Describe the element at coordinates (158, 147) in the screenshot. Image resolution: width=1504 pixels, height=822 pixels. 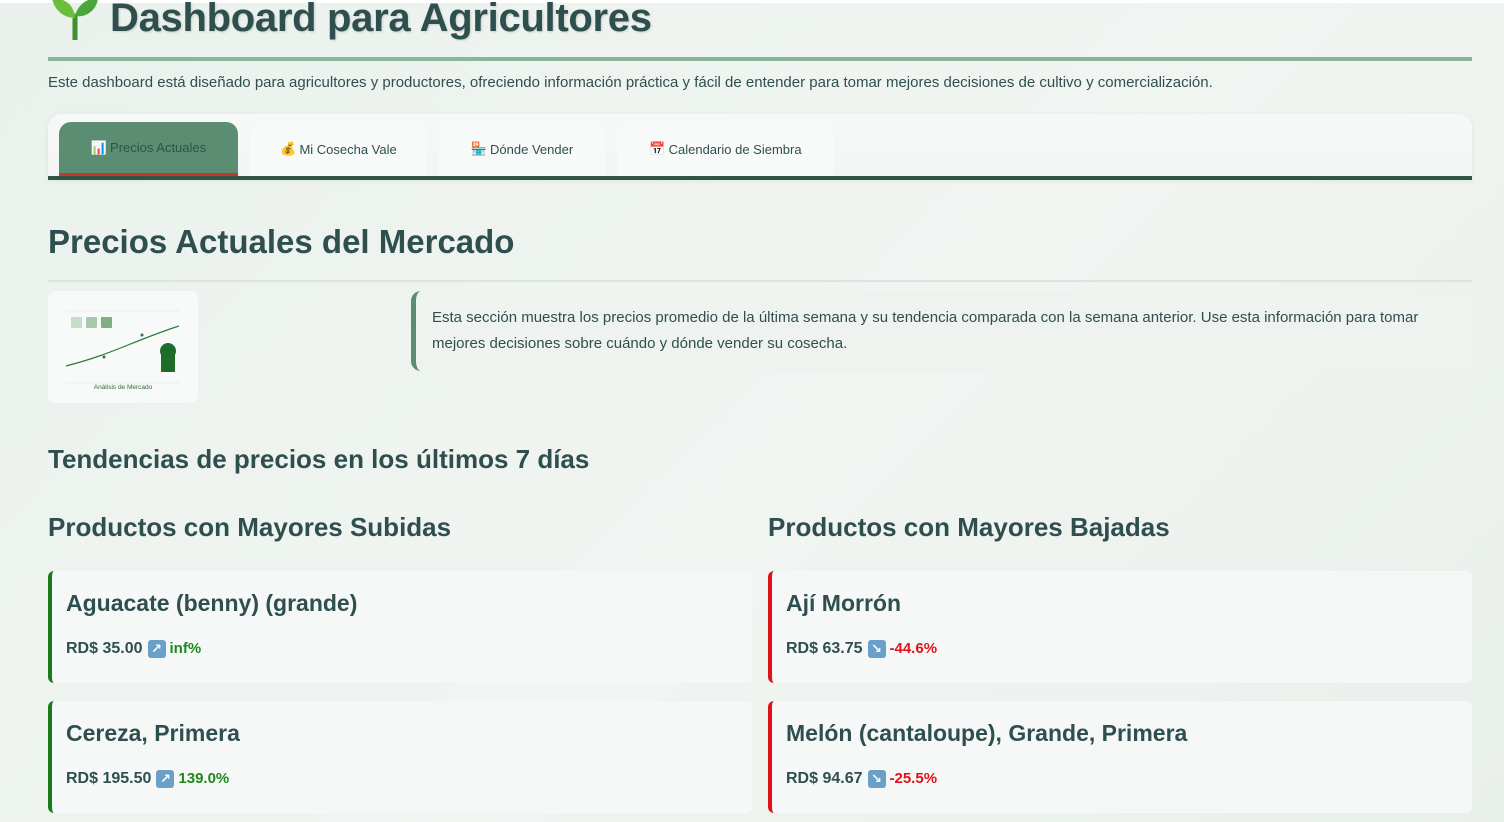
I see `tab-label: Precios Actuales` at that location.